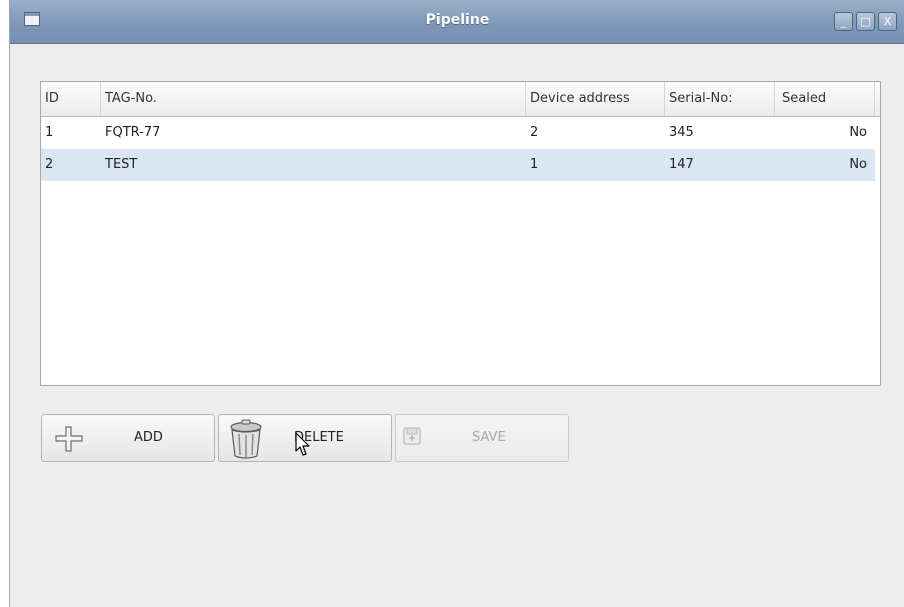  I want to click on column-header-serial: Serial-No:, so click(720, 99).